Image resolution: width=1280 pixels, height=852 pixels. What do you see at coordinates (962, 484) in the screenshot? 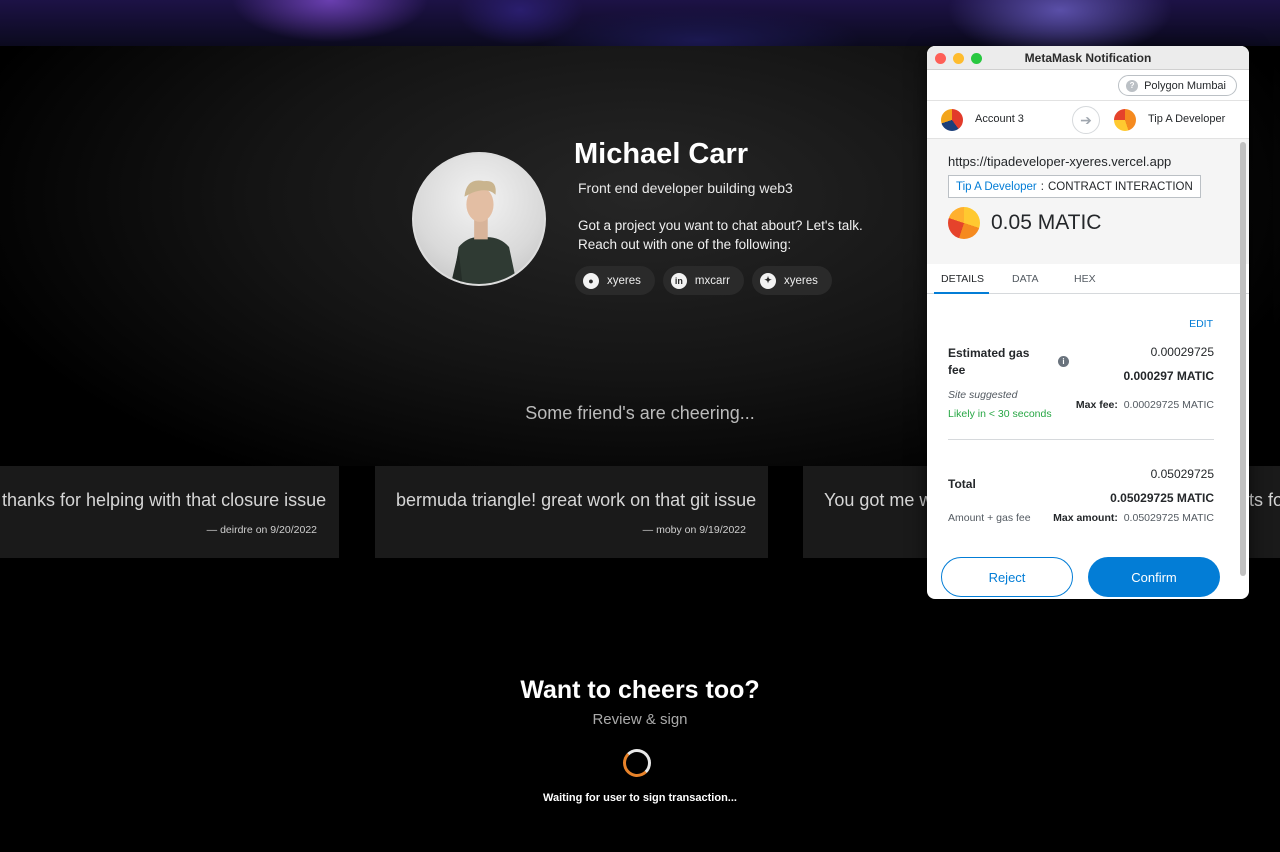
I see `total-label: Total` at bounding box center [962, 484].